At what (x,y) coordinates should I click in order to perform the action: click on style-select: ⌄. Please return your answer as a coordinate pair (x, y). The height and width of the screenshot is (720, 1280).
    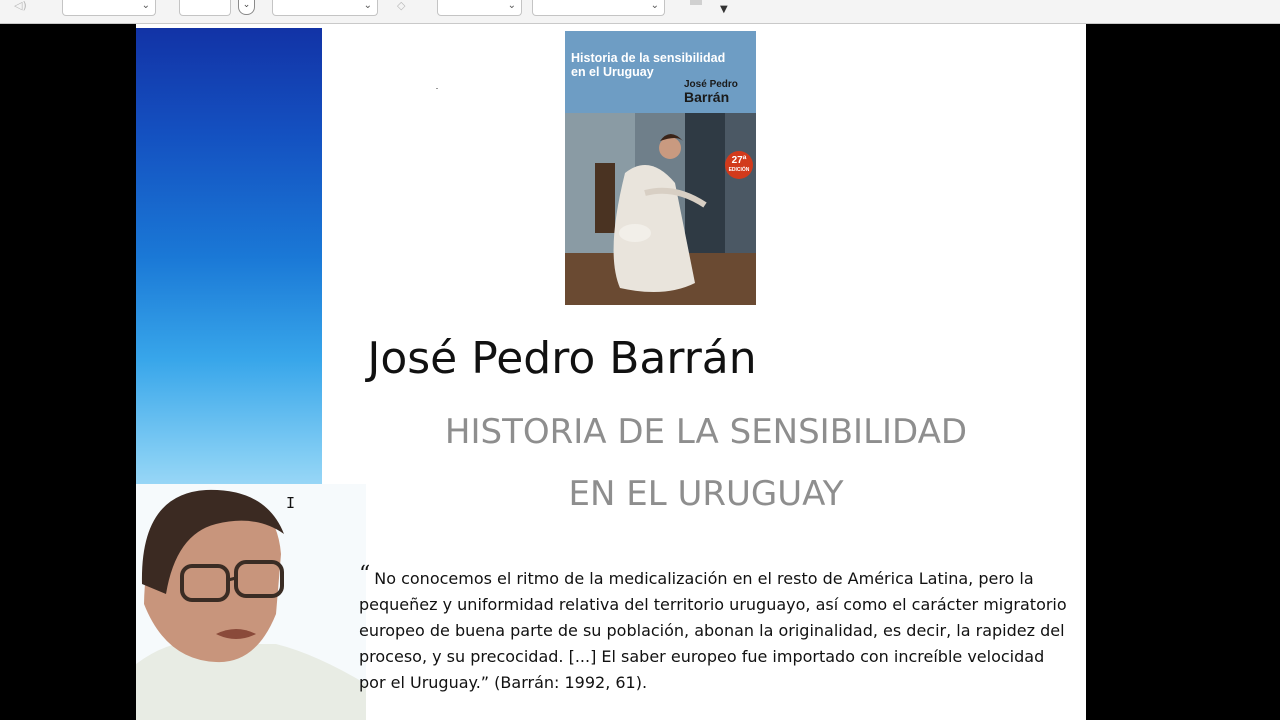
    Looking at the image, I should click on (479, 8).